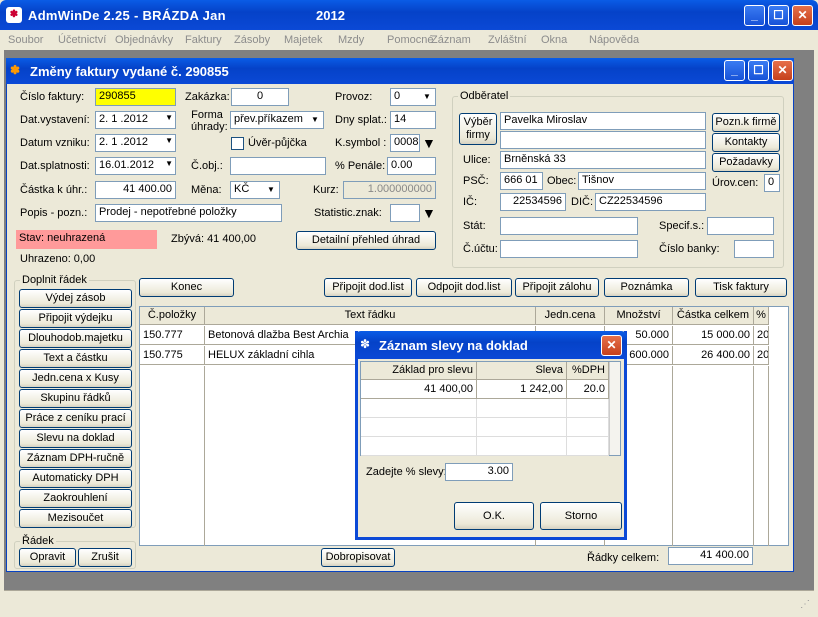 Image resolution: width=818 pixels, height=617 pixels. I want to click on menu-item: Mzdy, so click(351, 40).